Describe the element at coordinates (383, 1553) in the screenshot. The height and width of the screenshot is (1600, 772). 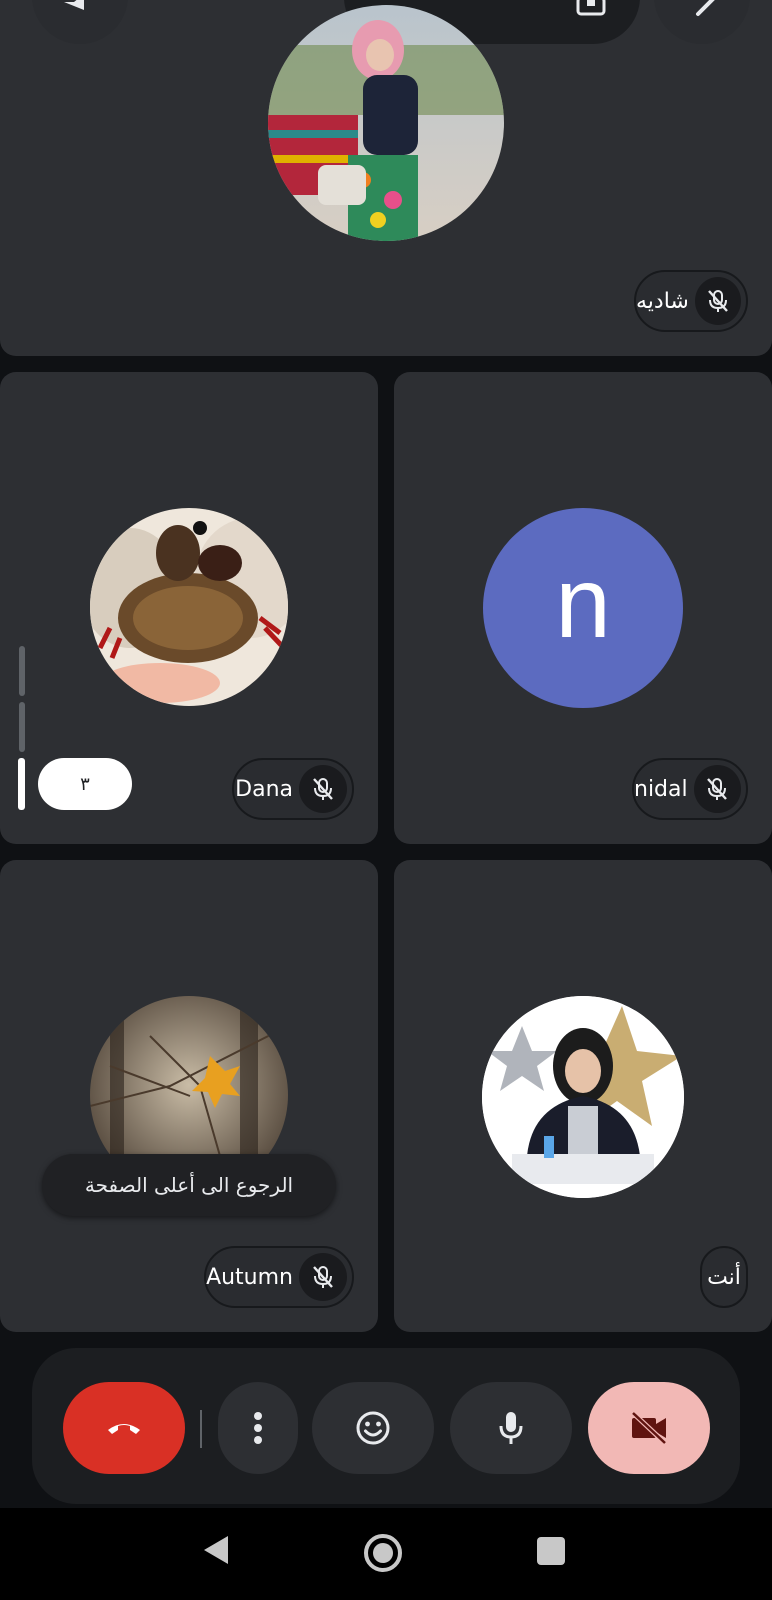
I see `home-icon` at that location.